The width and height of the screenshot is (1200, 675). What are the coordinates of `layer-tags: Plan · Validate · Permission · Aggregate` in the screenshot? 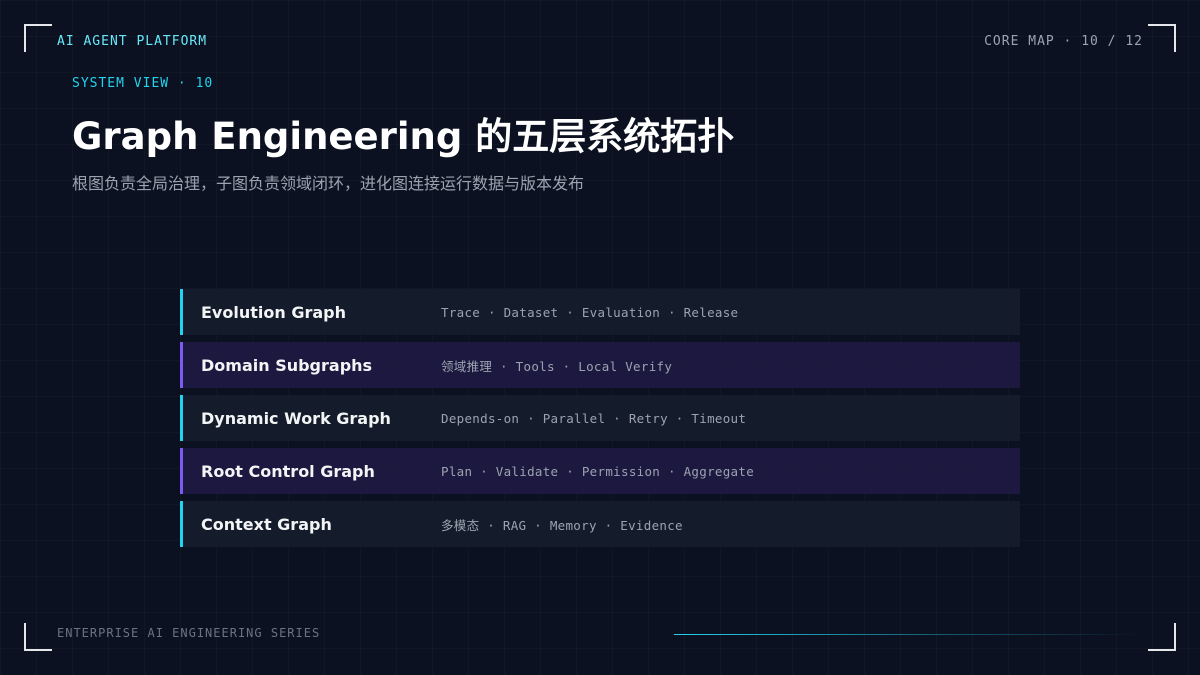 It's located at (598, 471).